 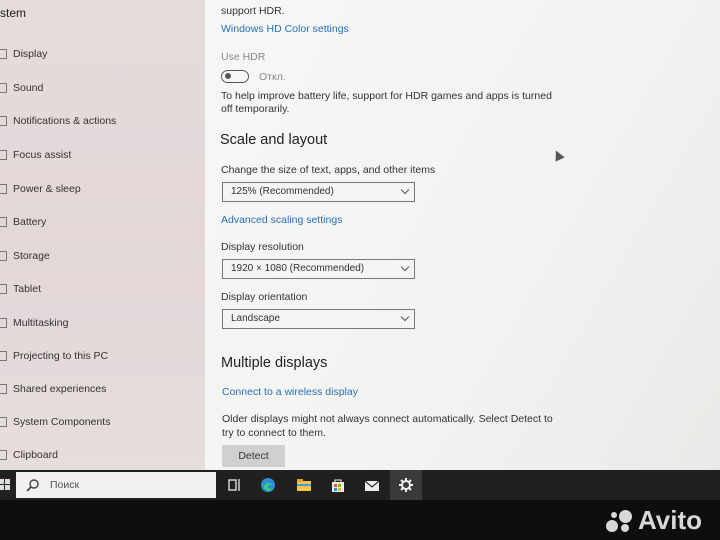 What do you see at coordinates (3, 88) in the screenshot?
I see `sound-icon` at bounding box center [3, 88].